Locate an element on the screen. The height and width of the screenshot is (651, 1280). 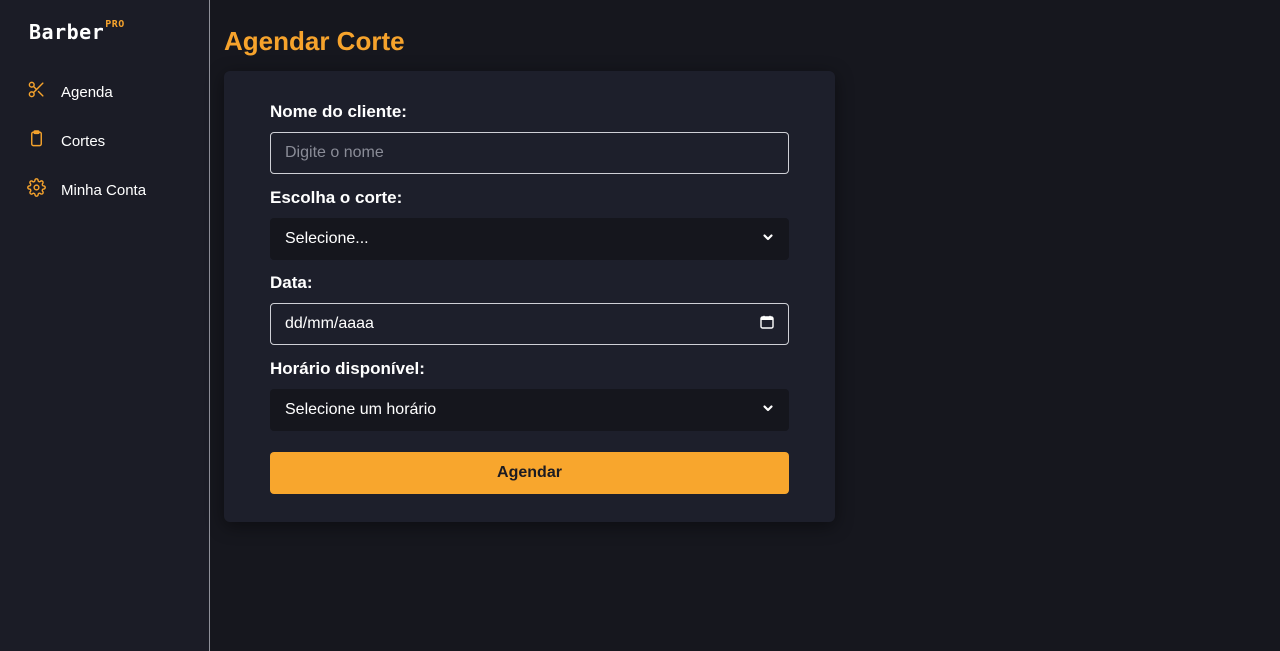
sidebar-item-label: Minha Conta is located at coordinates (104, 190).